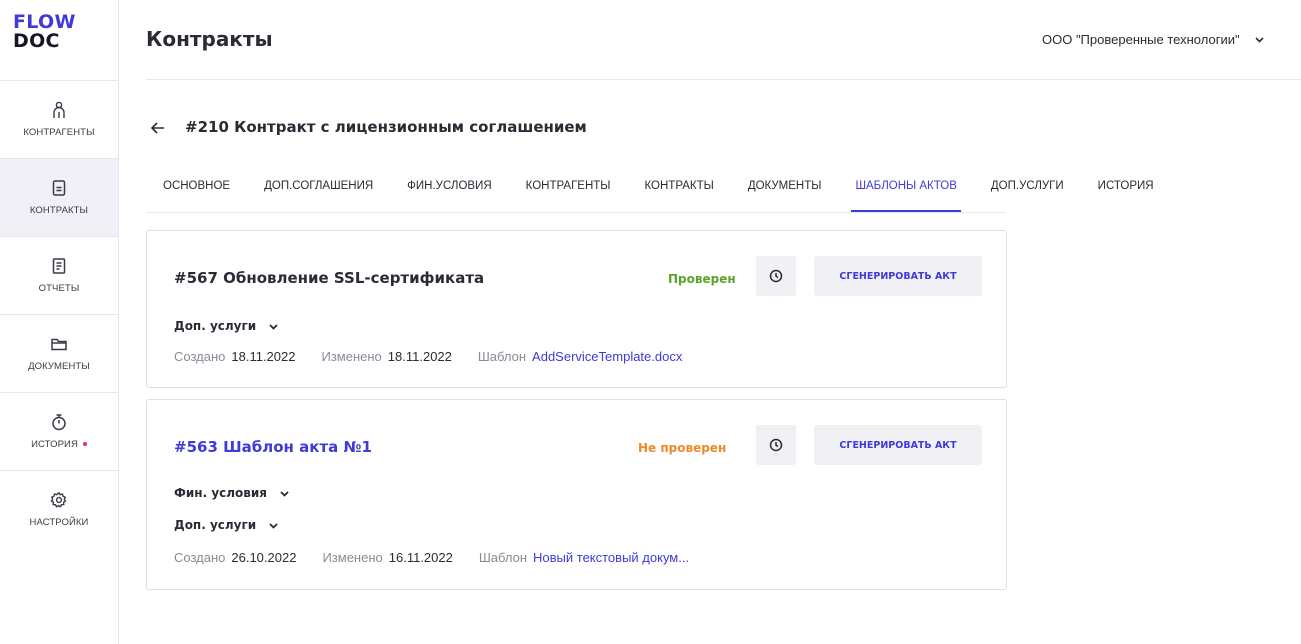 The height and width of the screenshot is (644, 1301). I want to click on tabs-divider, so click(576, 212).